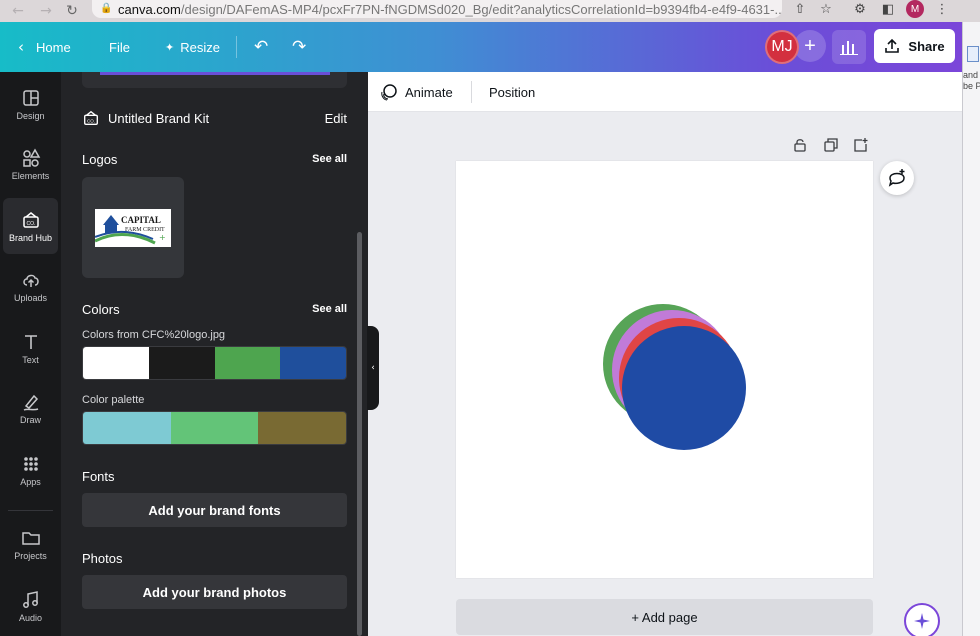 The width and height of the screenshot is (980, 636). I want to click on add-comment-button, so click(897, 178).